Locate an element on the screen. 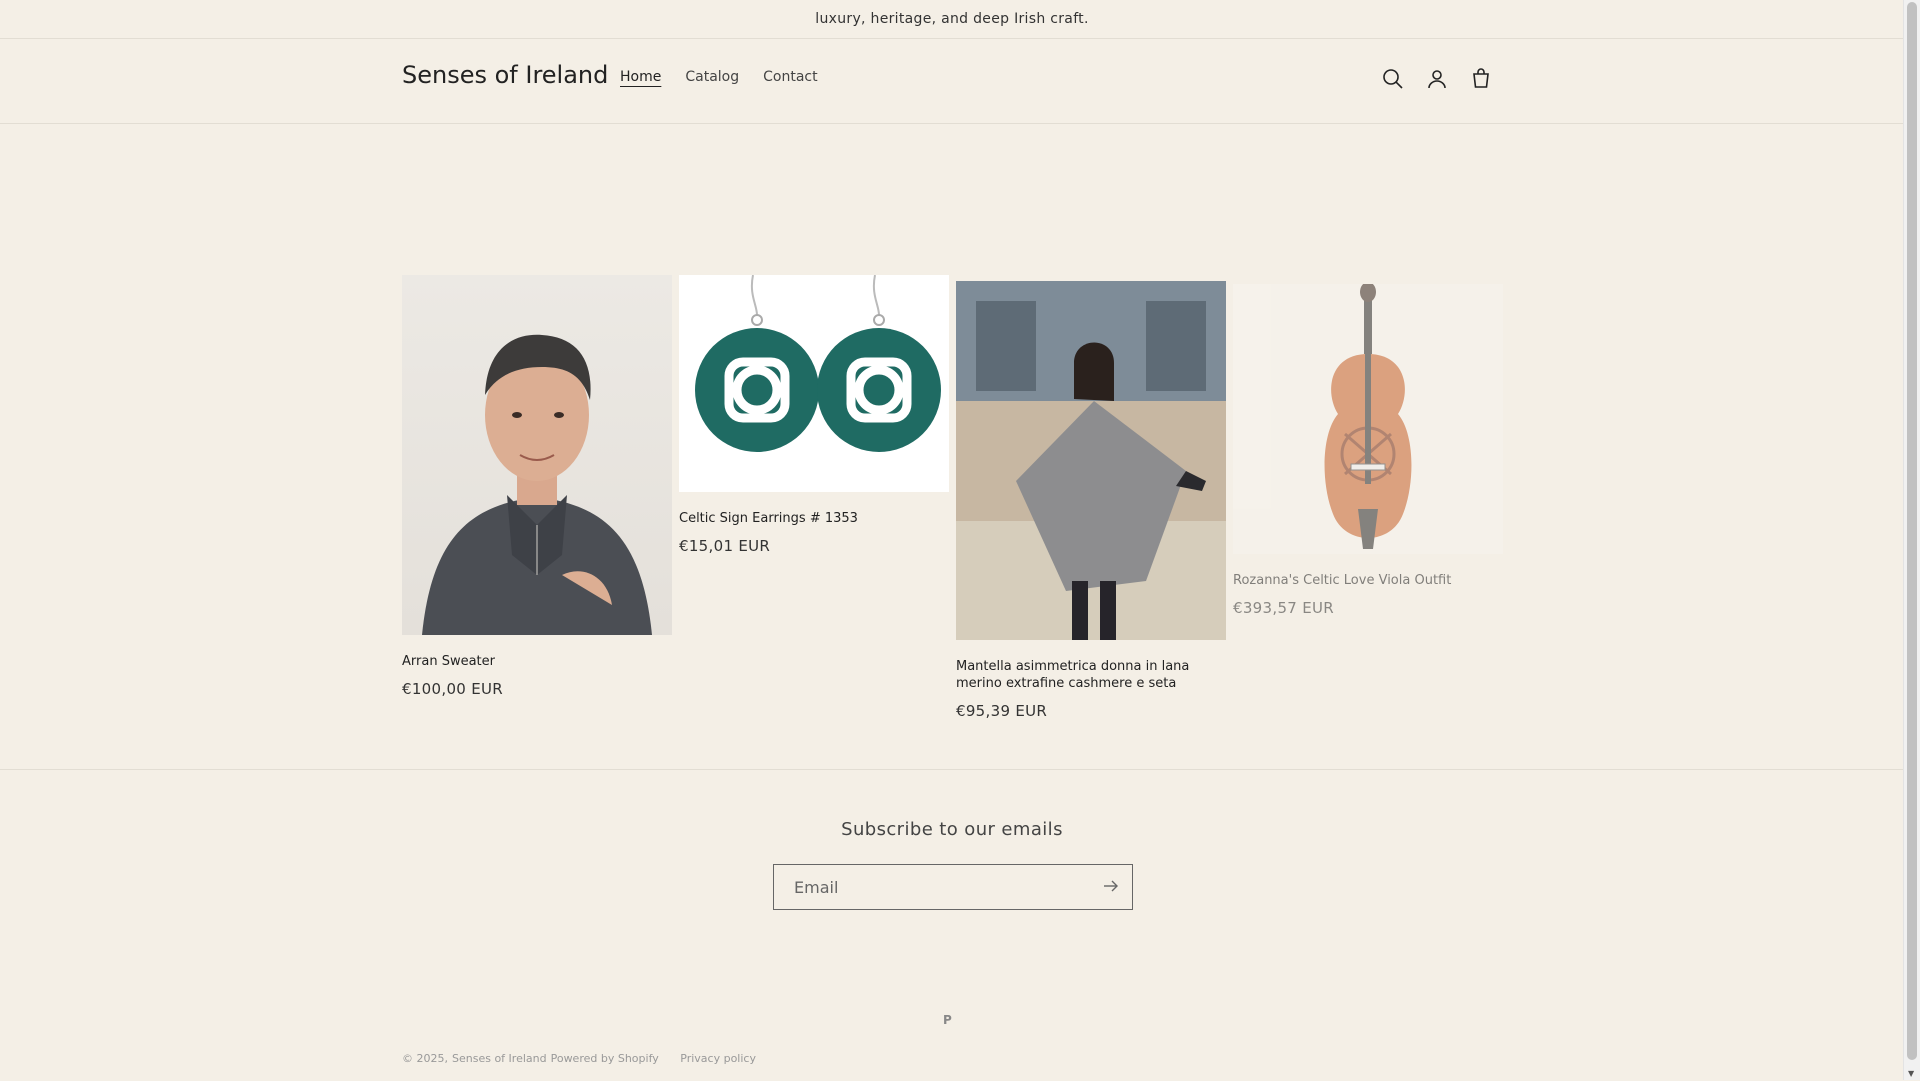 The height and width of the screenshot is (1081, 1920). cart-icon is located at coordinates (1481, 79).